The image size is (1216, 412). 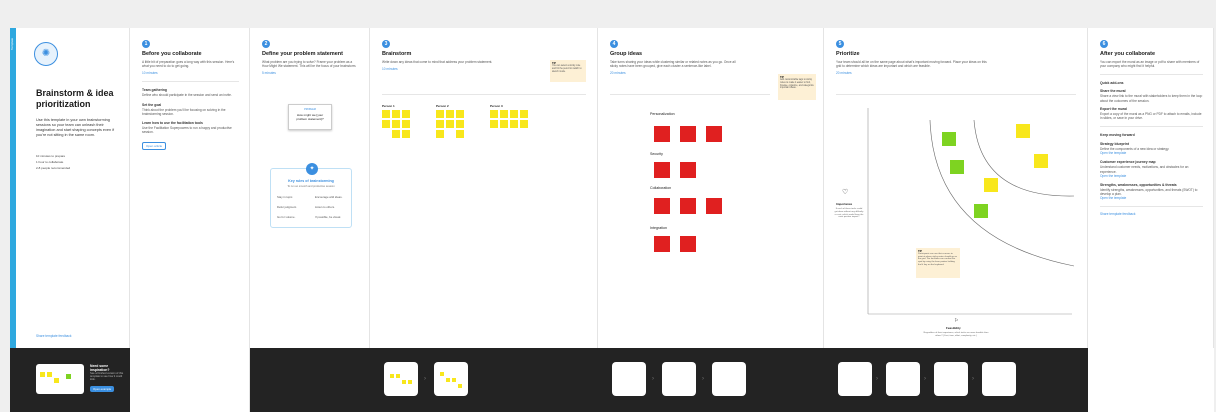 What do you see at coordinates (386, 44) in the screenshot?
I see `step-number: 3` at bounding box center [386, 44].